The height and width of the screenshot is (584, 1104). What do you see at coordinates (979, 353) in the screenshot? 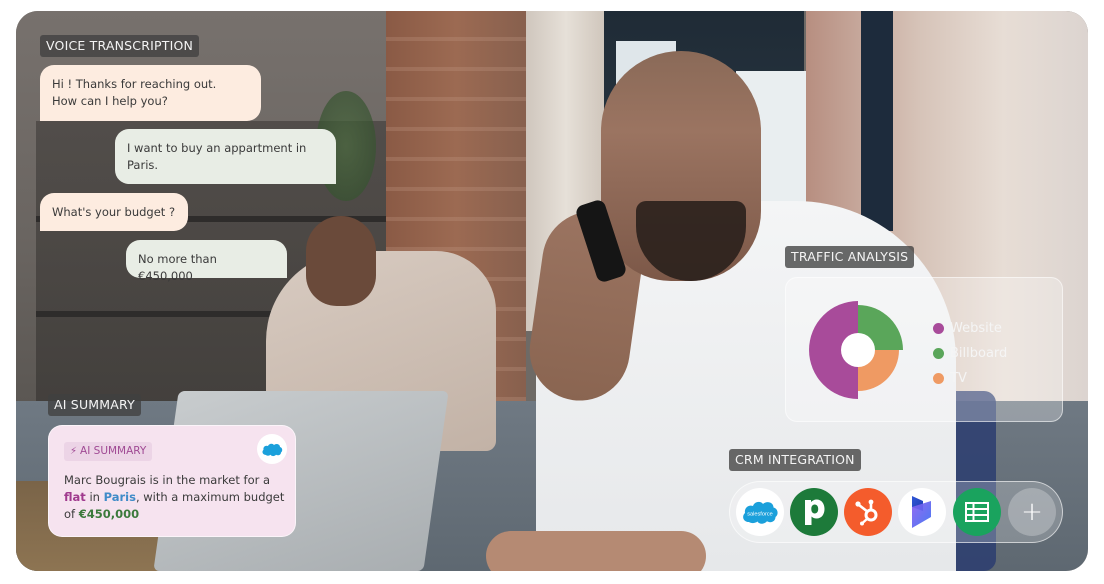
I see `legend-label: Billboard` at bounding box center [979, 353].